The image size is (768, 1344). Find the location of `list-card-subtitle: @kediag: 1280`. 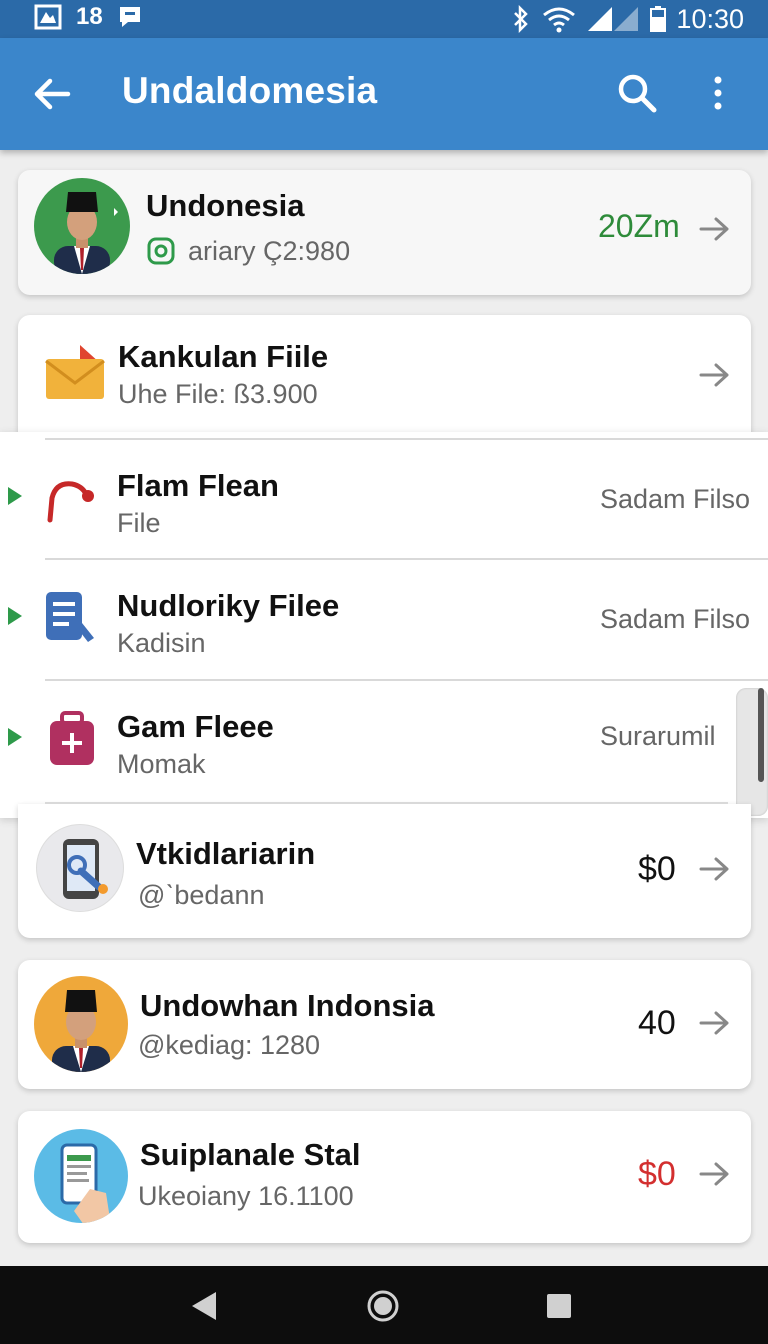

list-card-subtitle: @kediag: 1280 is located at coordinates (229, 1045).